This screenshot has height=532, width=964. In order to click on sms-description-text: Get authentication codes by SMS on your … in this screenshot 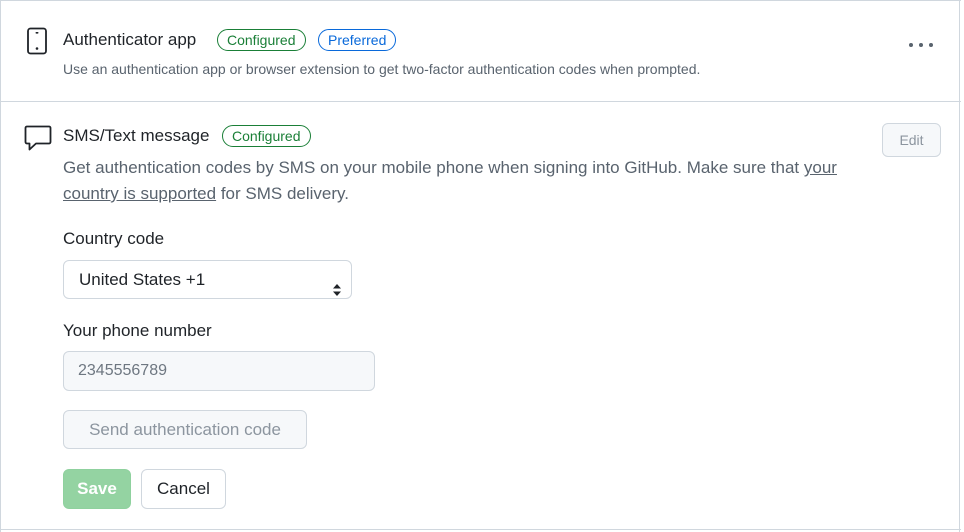, I will do `click(433, 167)`.